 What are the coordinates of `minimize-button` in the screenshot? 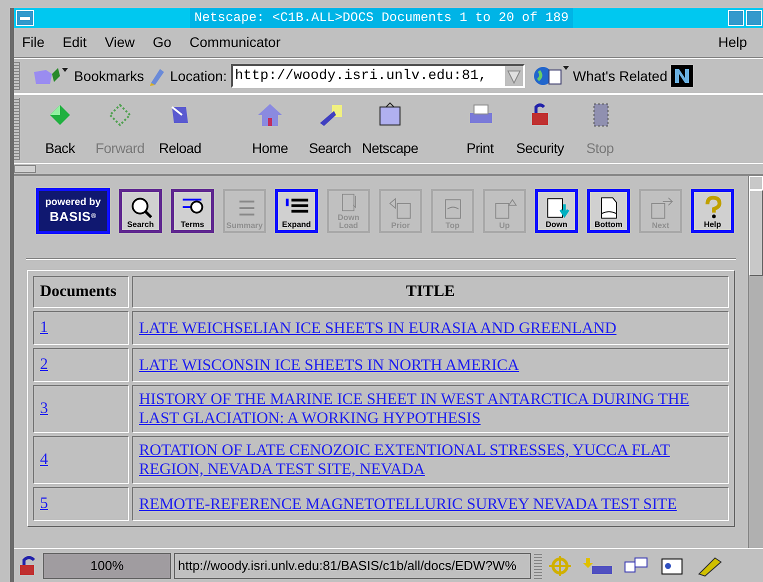 It's located at (736, 18).